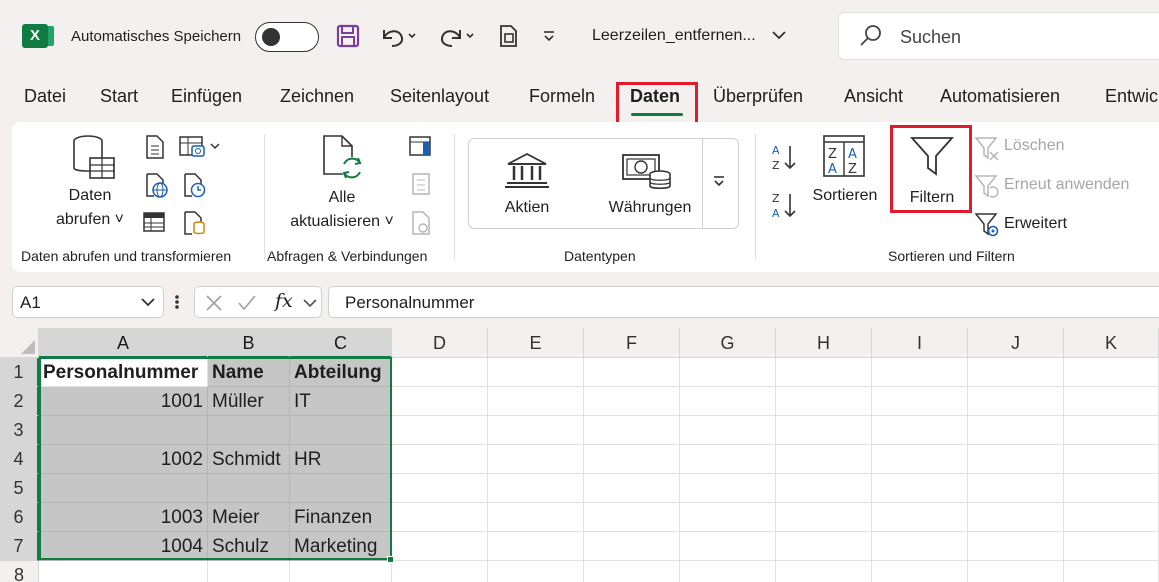 This screenshot has height=582, width=1159. What do you see at coordinates (19, 488) in the screenshot?
I see `row-header-5: 5` at bounding box center [19, 488].